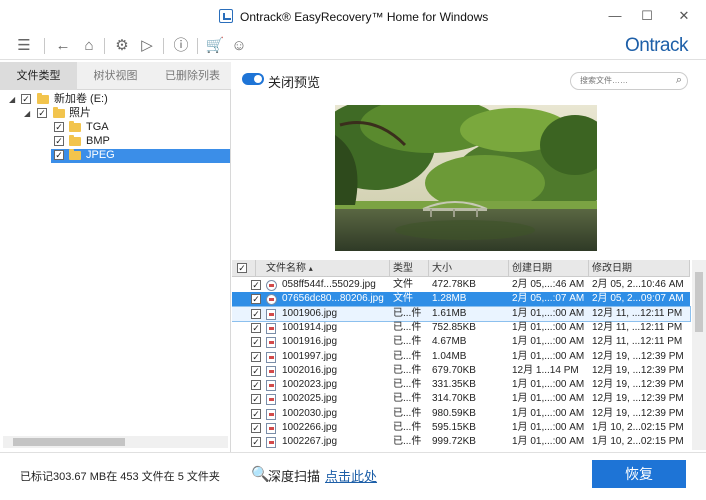 The image size is (706, 500). Describe the element at coordinates (310, 356) in the screenshot. I see `cell-name: 1001997.jpg` at that location.